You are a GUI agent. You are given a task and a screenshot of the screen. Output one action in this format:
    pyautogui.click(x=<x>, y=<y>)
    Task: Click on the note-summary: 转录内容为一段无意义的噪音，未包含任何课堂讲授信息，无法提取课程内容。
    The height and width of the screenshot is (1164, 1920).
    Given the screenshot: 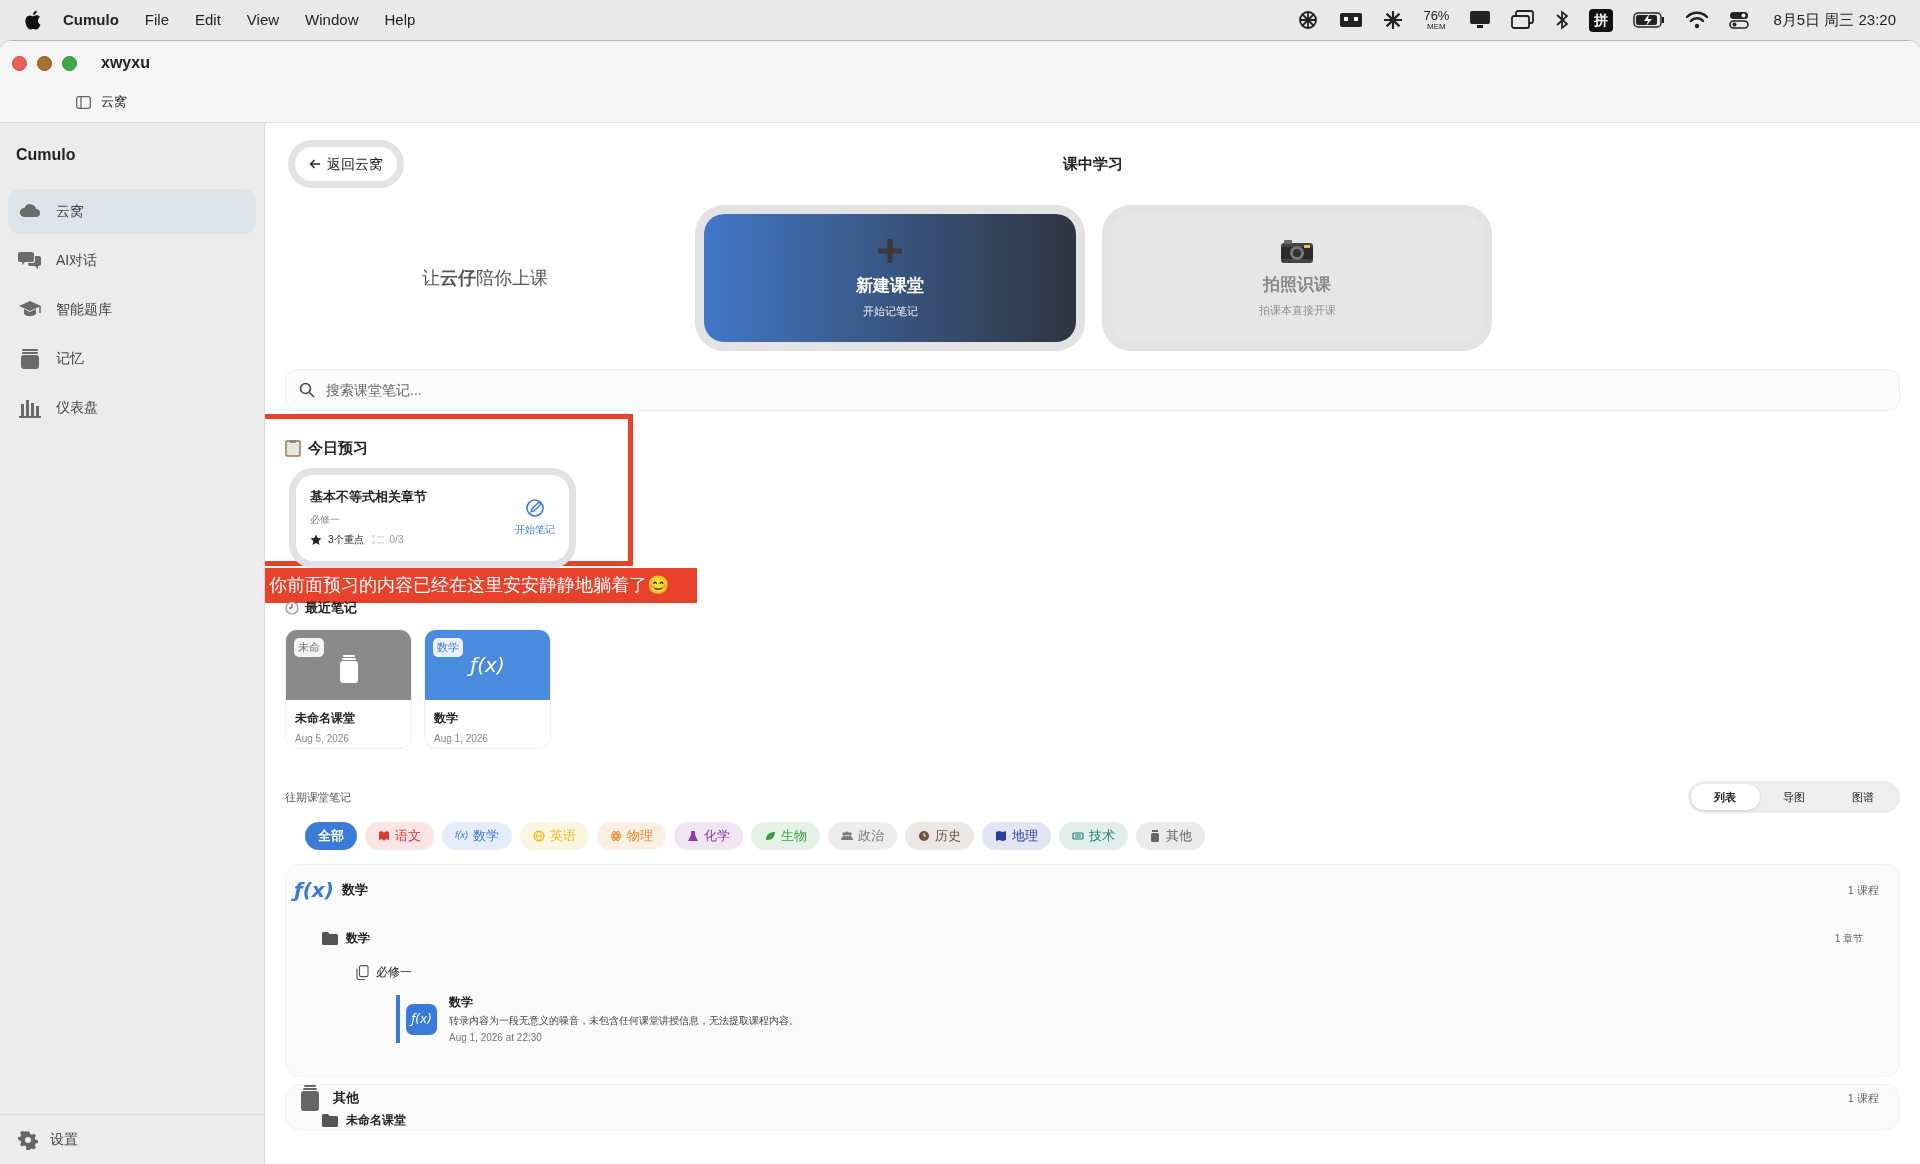 What is the action you would take?
    pyautogui.click(x=624, y=1021)
    